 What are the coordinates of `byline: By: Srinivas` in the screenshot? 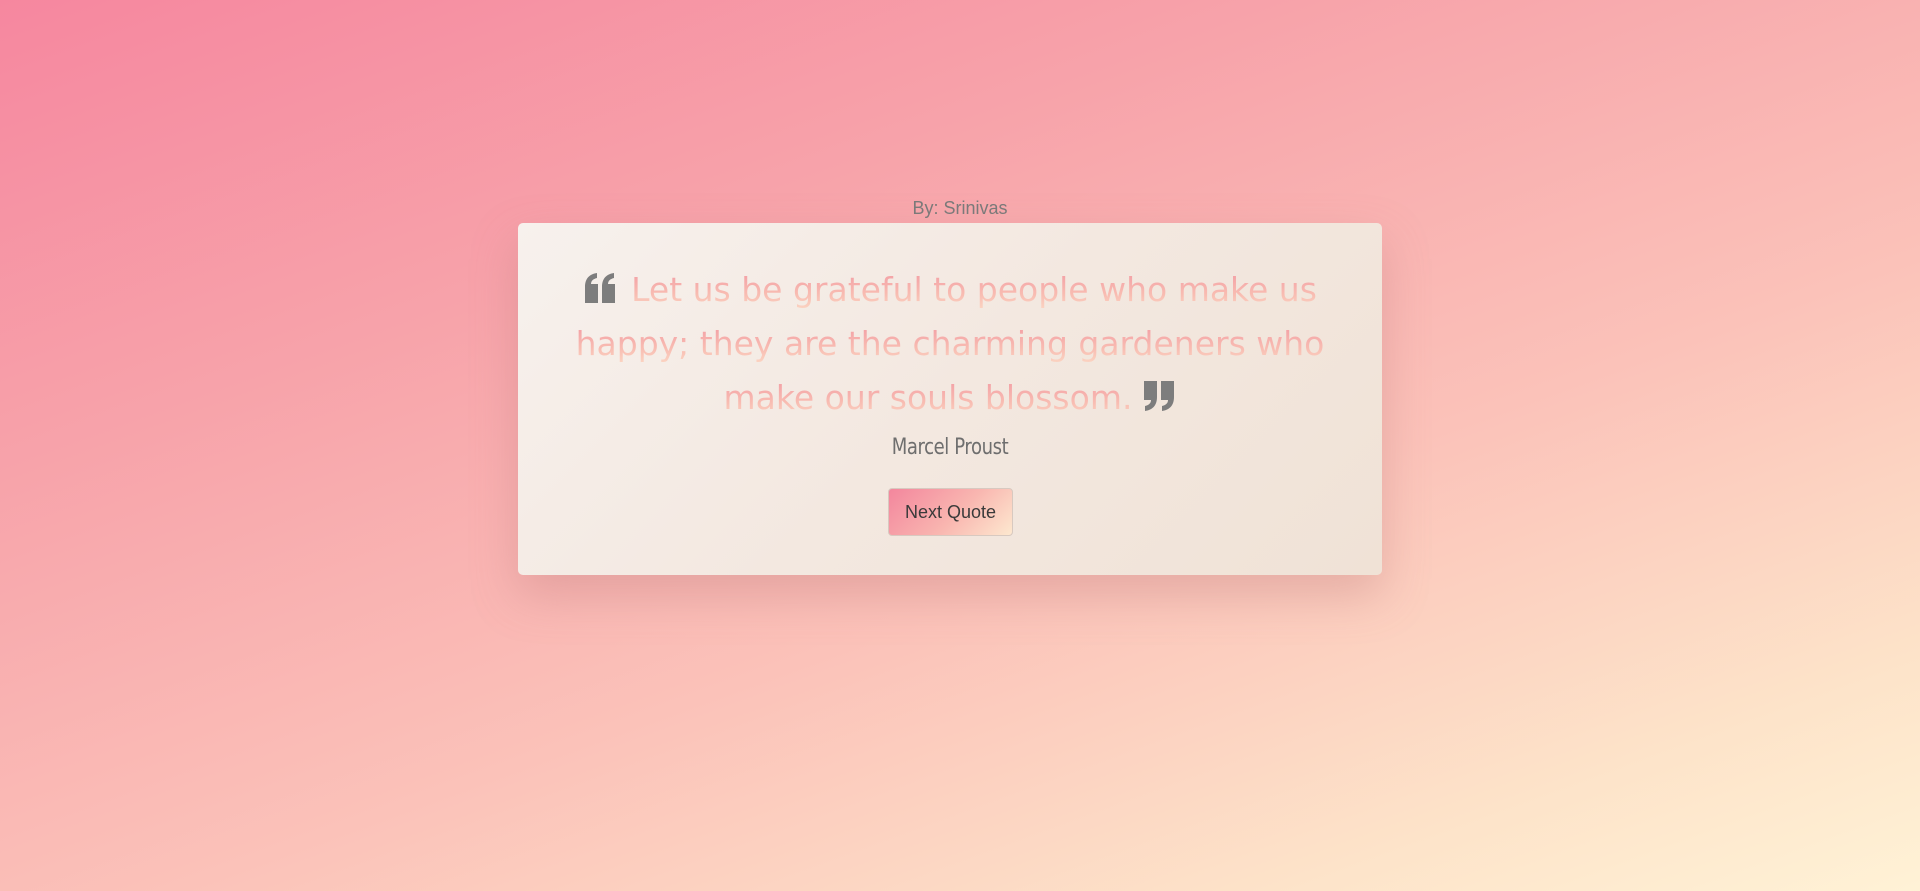 It's located at (960, 208).